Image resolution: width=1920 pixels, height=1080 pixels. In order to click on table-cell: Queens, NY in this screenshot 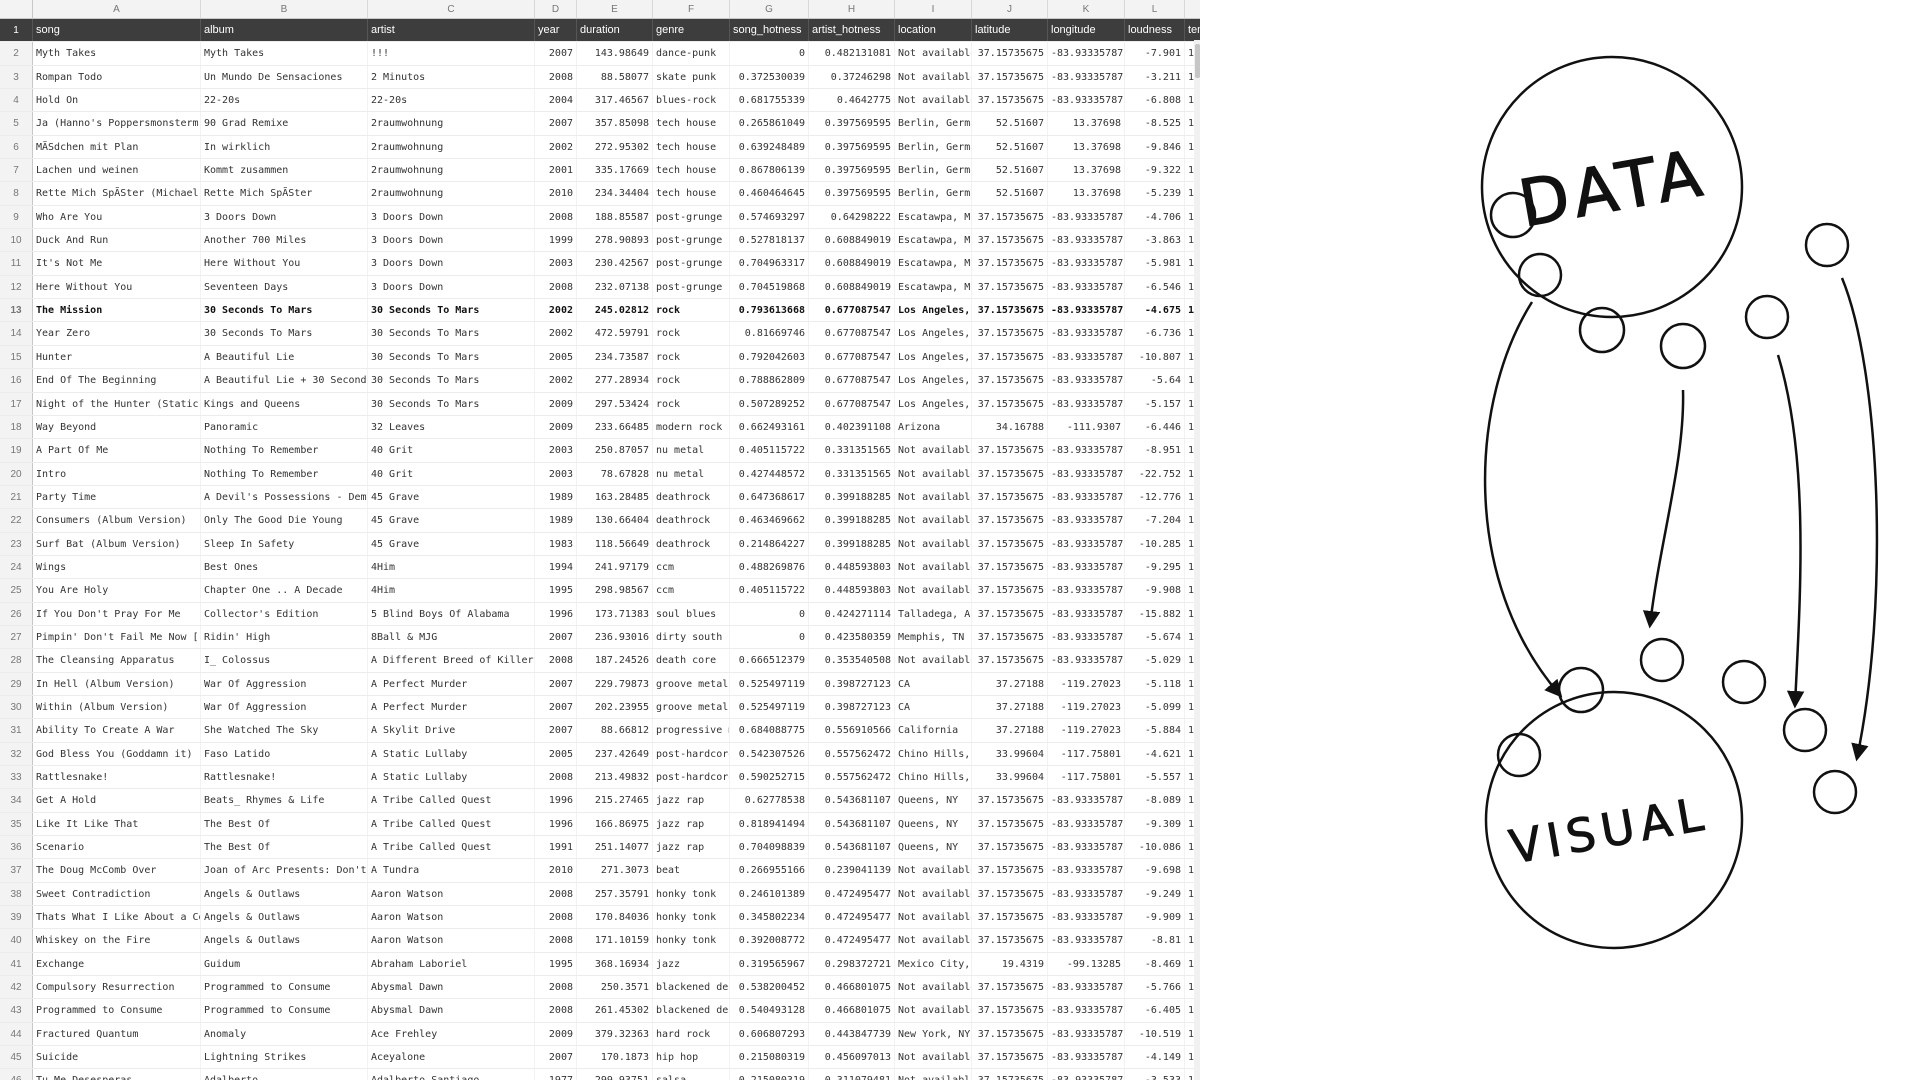, I will do `click(933, 800)`.